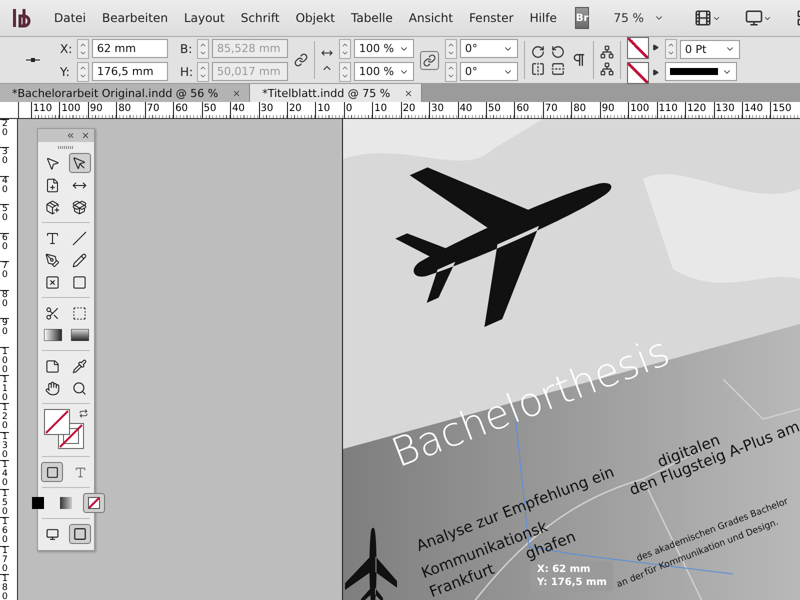 The image size is (800, 600). What do you see at coordinates (79, 207) in the screenshot?
I see `box-out-icon` at bounding box center [79, 207].